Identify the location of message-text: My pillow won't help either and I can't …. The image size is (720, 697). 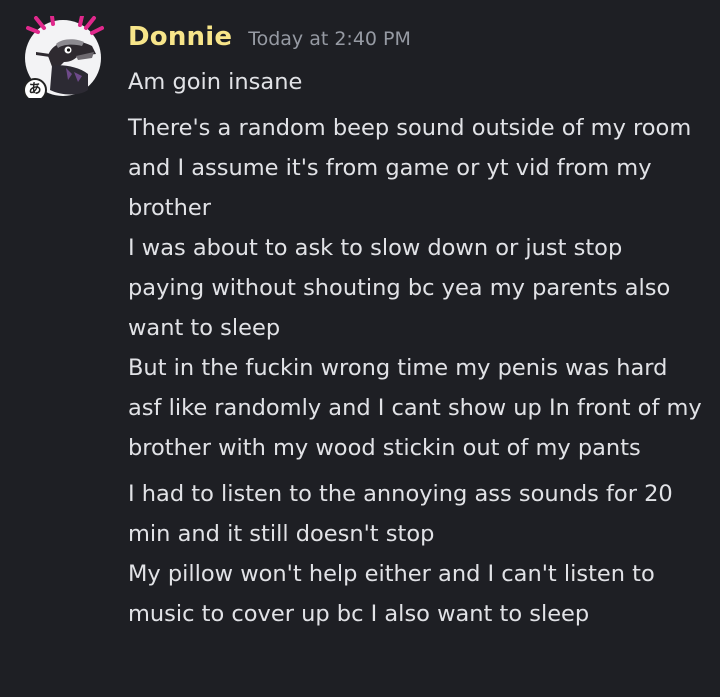
(391, 594).